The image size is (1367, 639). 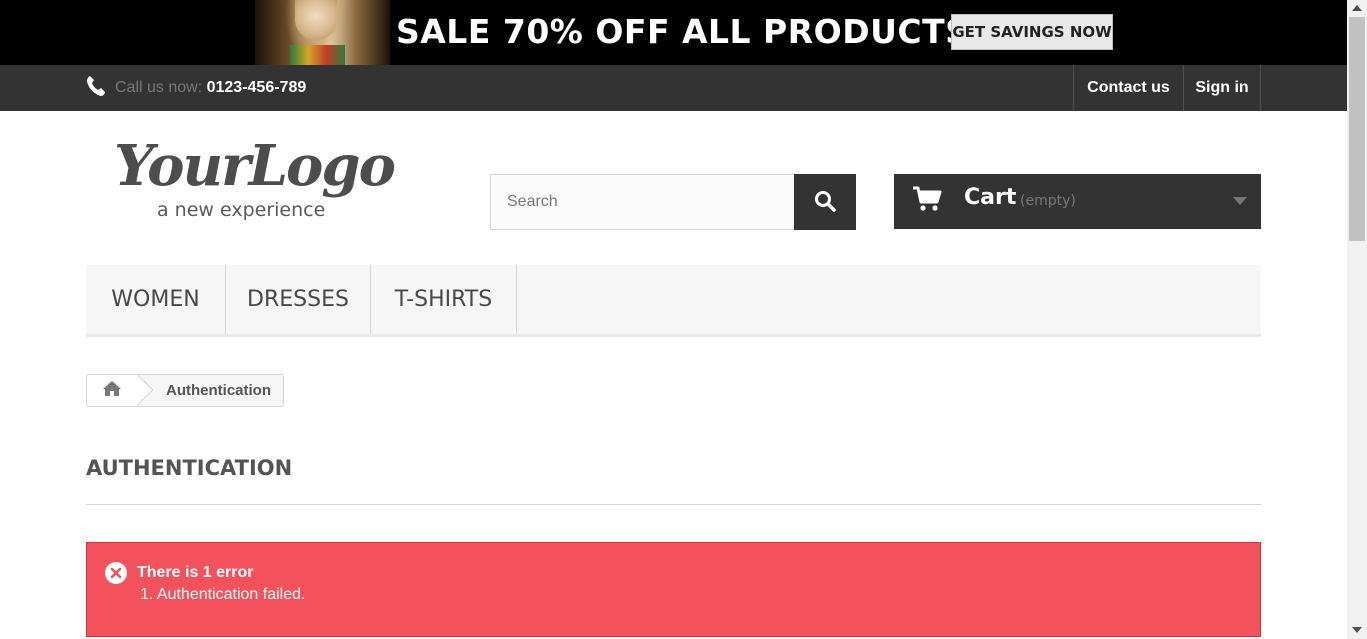 I want to click on heading-divider, so click(x=673, y=504).